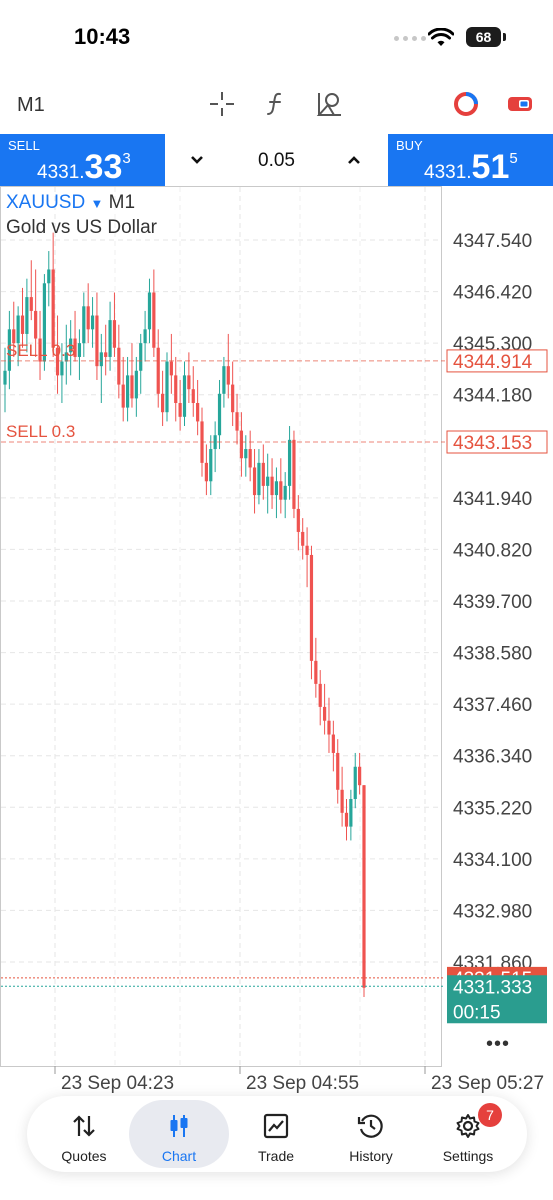 The height and width of the screenshot is (1200, 553). I want to click on nav-chart: Chart, so click(179, 1134).